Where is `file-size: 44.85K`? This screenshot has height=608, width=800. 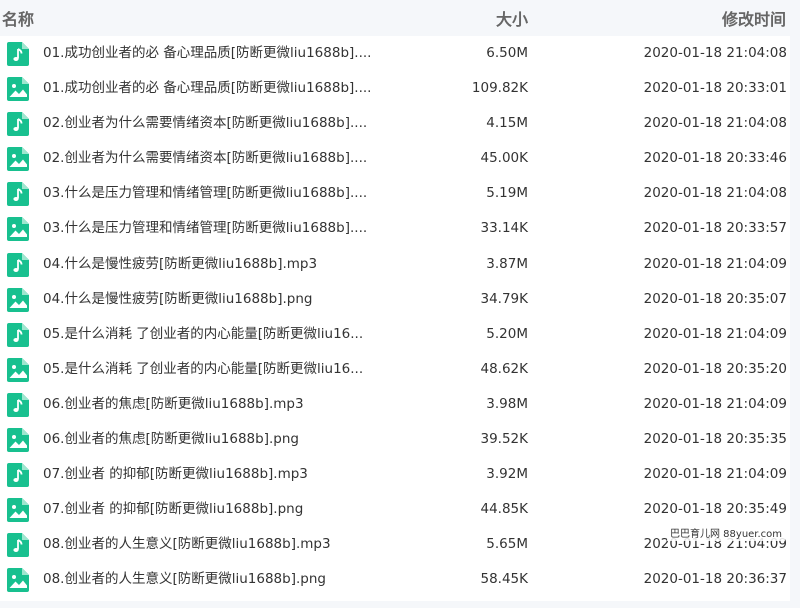
file-size: 44.85K is located at coordinates (504, 509).